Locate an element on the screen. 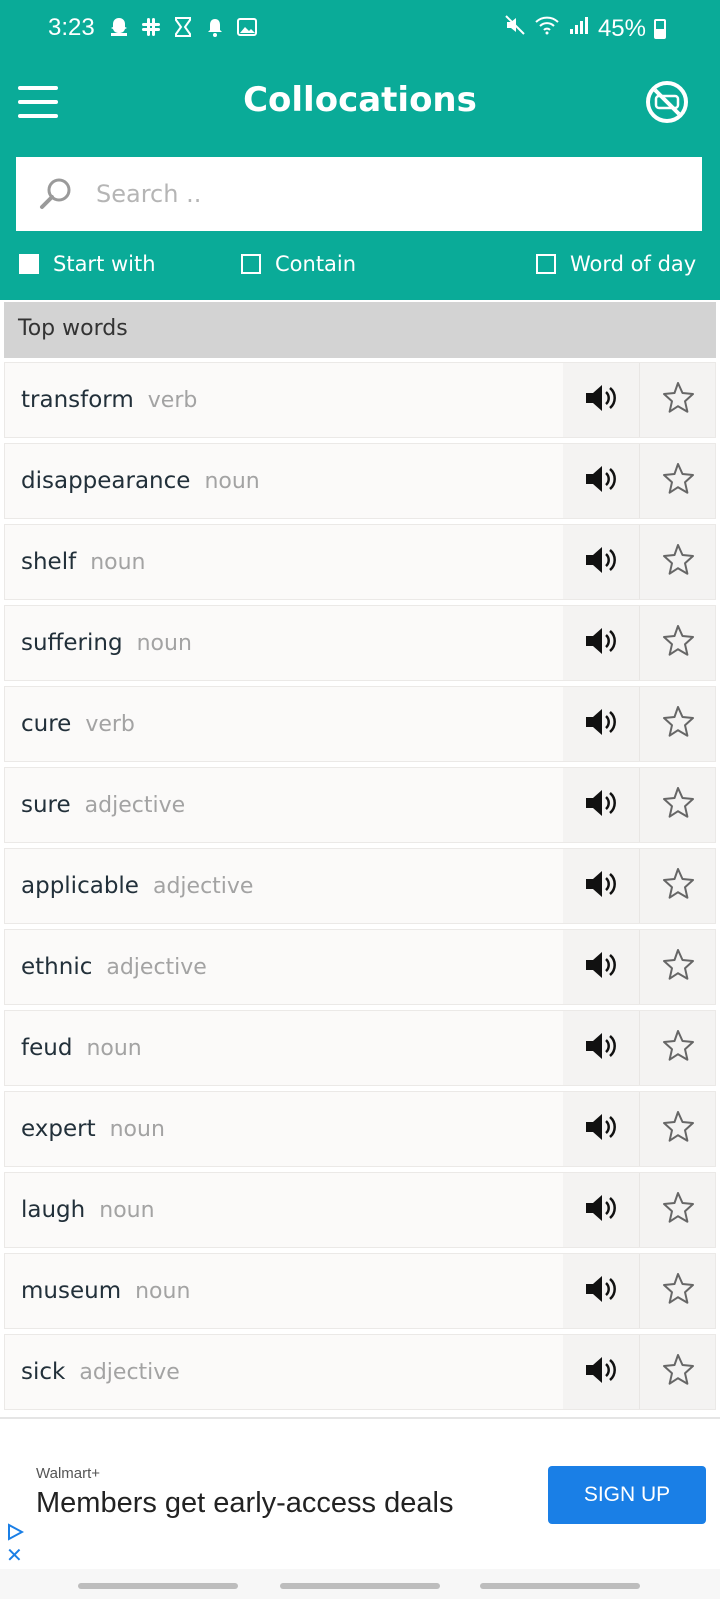 Image resolution: width=720 pixels, height=1599 pixels. word-entry: shelf noun is located at coordinates (284, 562).